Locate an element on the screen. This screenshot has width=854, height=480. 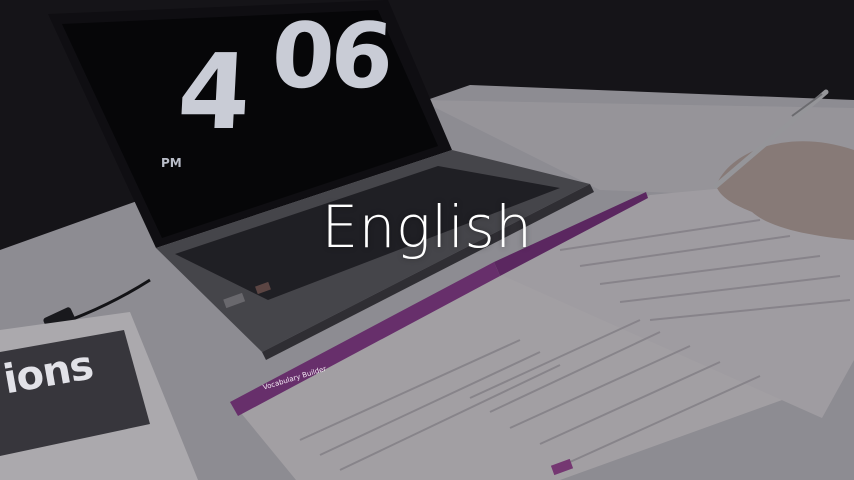
caption-title: English is located at coordinates (427, 227).